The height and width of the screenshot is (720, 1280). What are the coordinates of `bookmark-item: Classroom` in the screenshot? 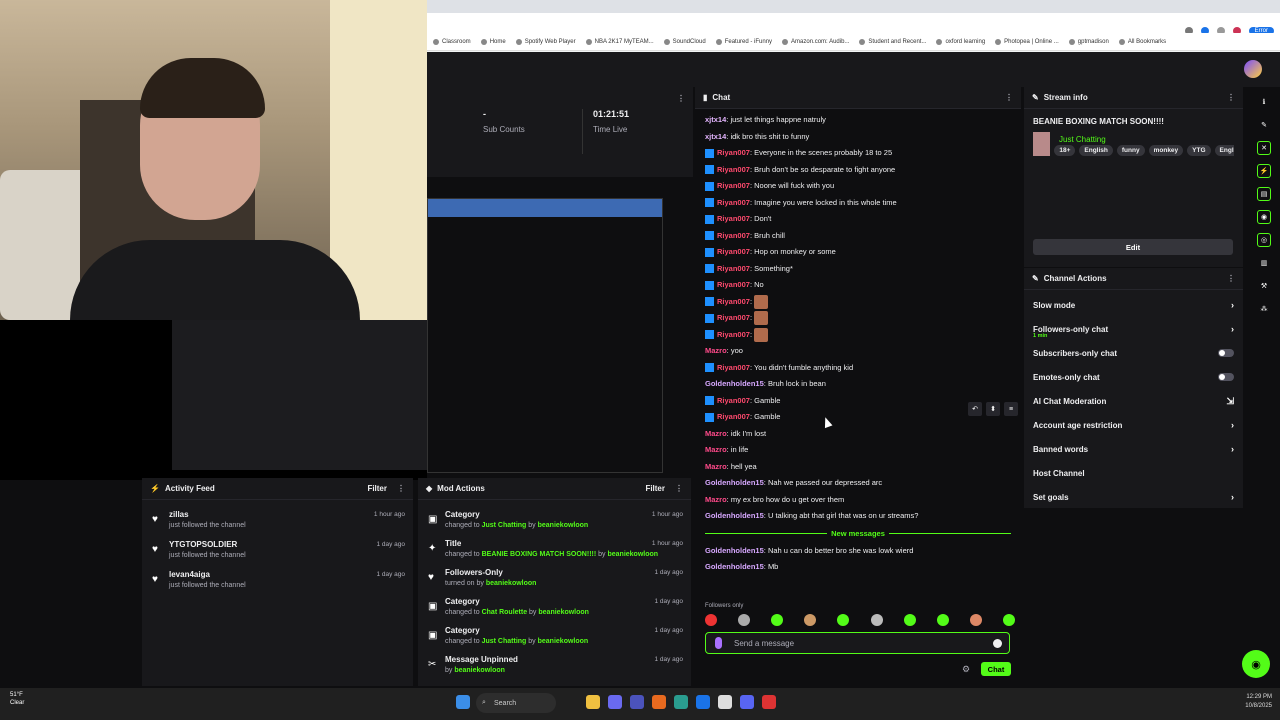 It's located at (452, 41).